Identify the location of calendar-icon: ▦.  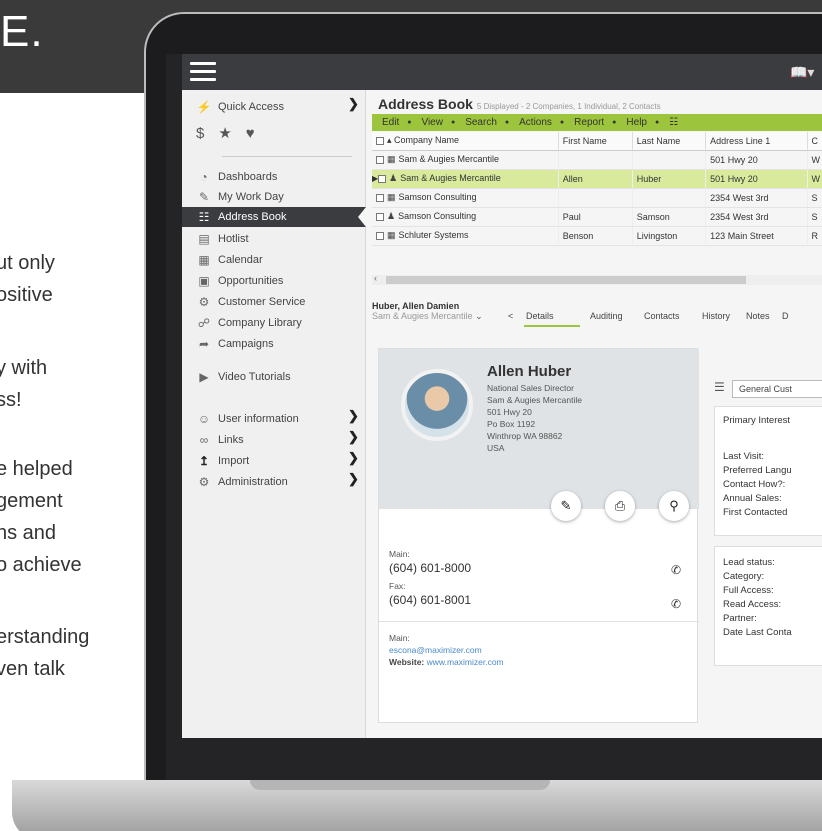
(204, 260).